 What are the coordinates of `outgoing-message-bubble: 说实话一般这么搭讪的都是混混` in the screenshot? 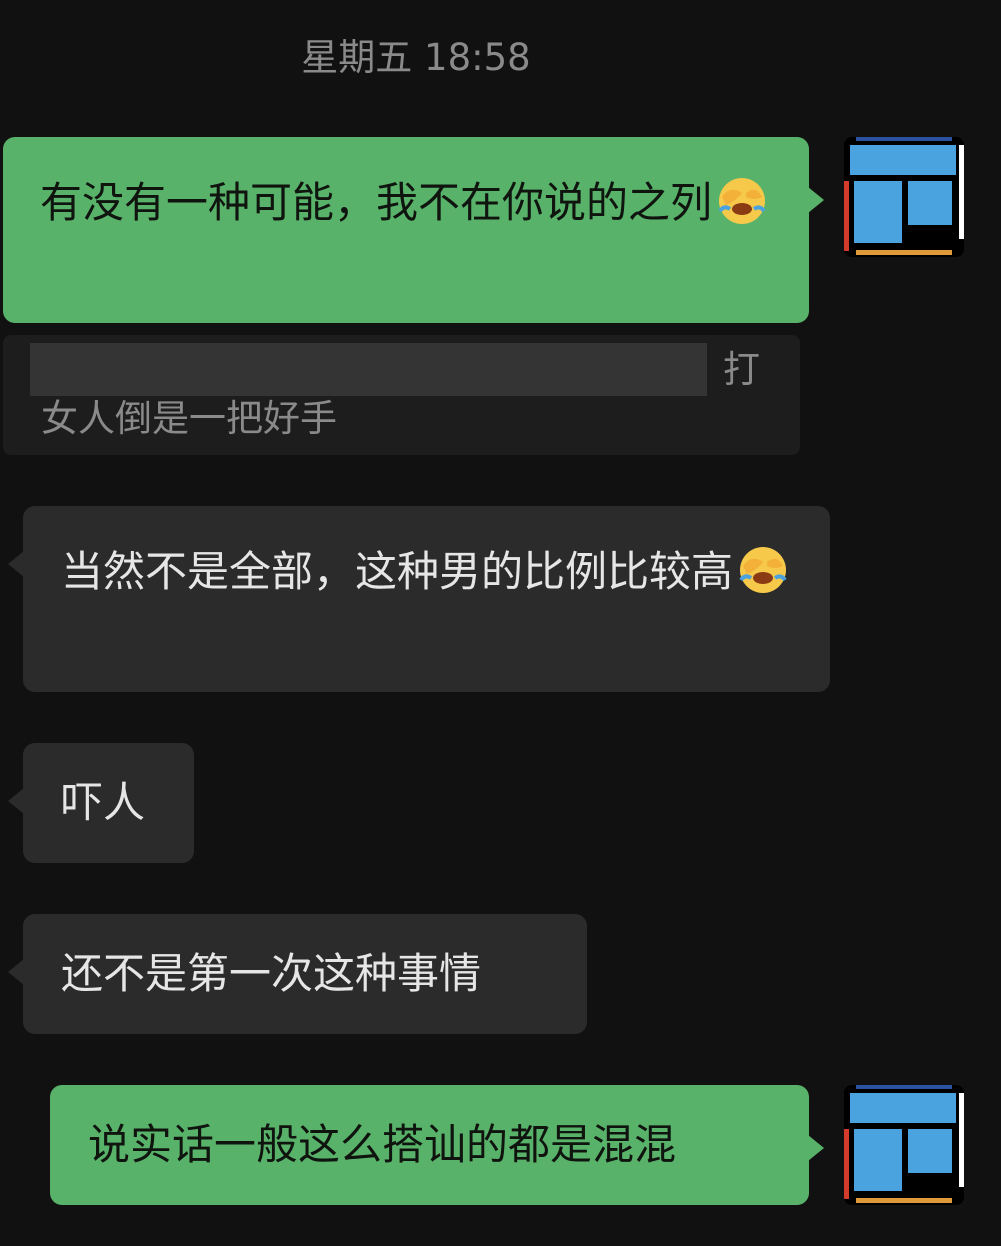 It's located at (437, 1145).